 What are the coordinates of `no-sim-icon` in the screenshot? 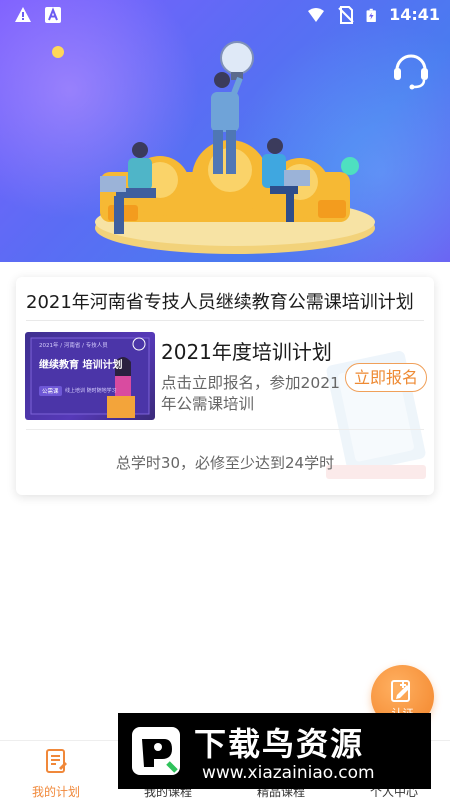 It's located at (346, 14).